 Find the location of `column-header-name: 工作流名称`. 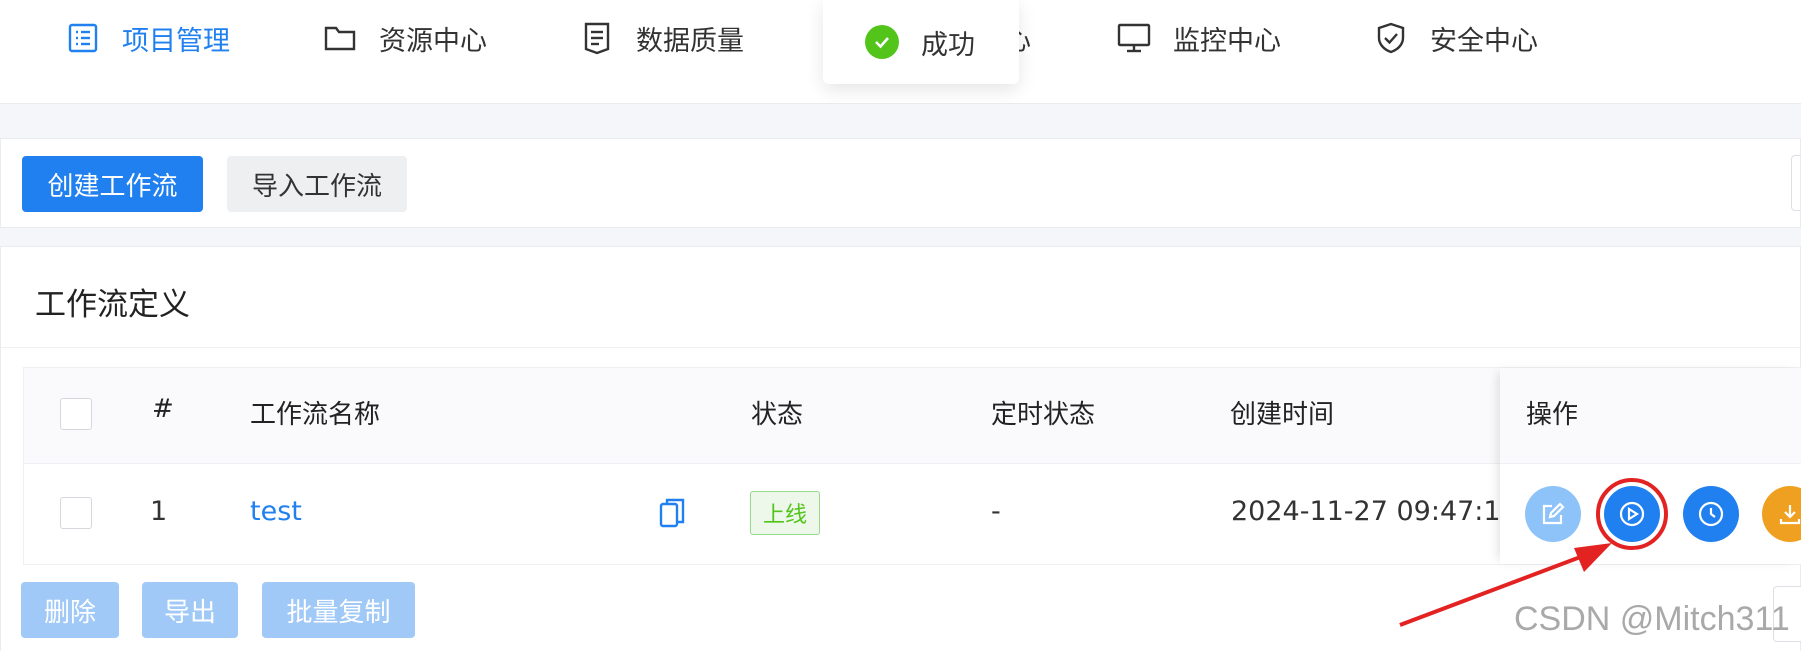

column-header-name: 工作流名称 is located at coordinates (315, 415).